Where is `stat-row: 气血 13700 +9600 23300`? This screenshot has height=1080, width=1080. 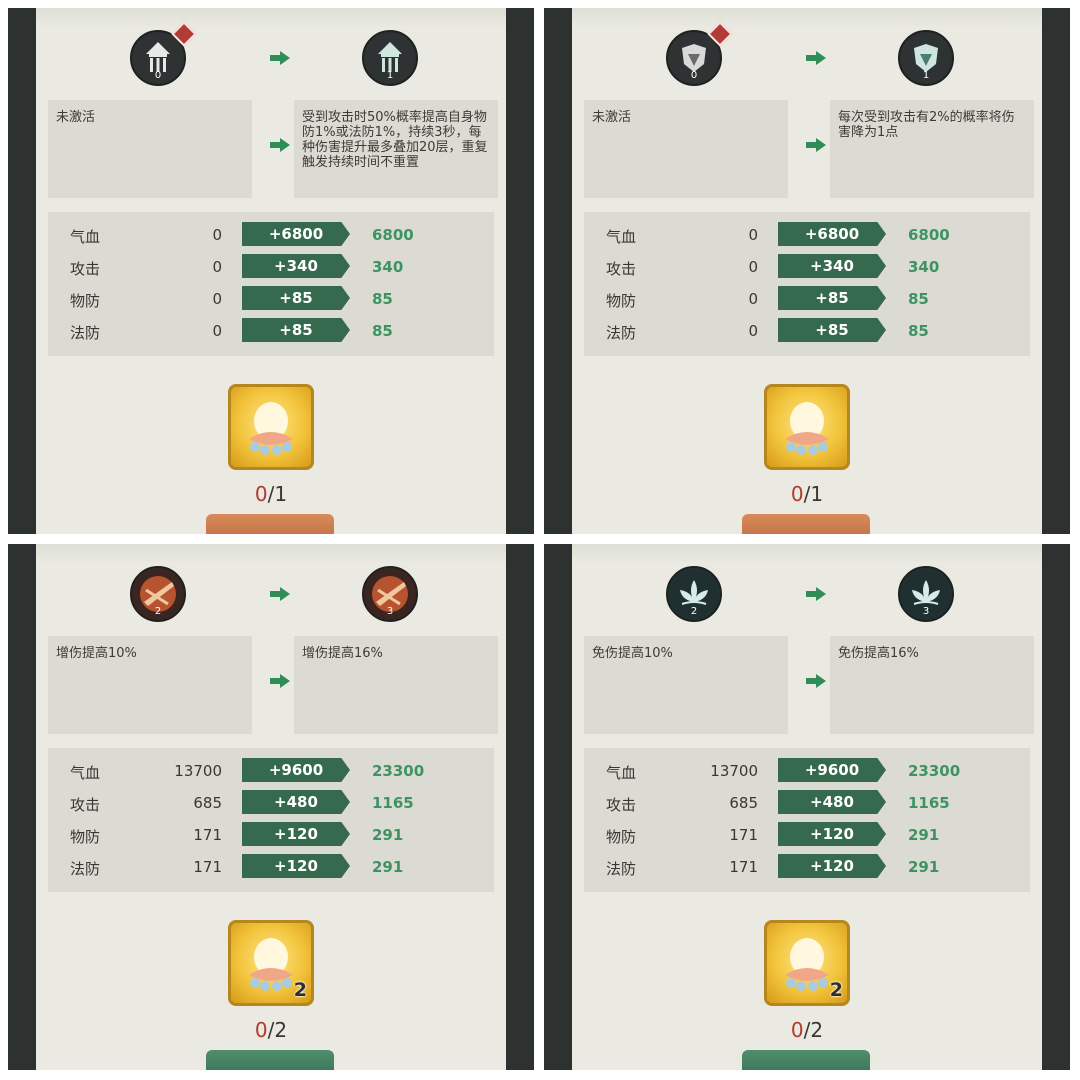
stat-row: 气血 13700 +9600 23300 is located at coordinates (807, 770).